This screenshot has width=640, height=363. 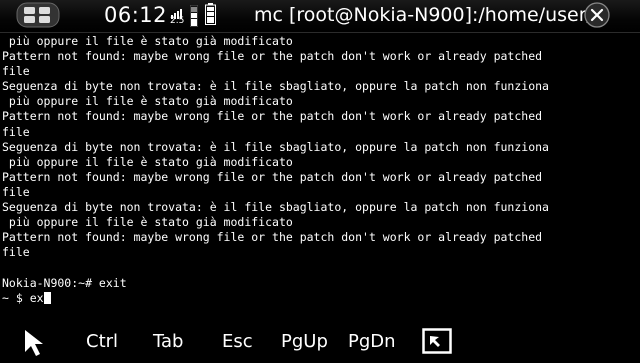 I want to click on task-switcher-icon, so click(x=38, y=15).